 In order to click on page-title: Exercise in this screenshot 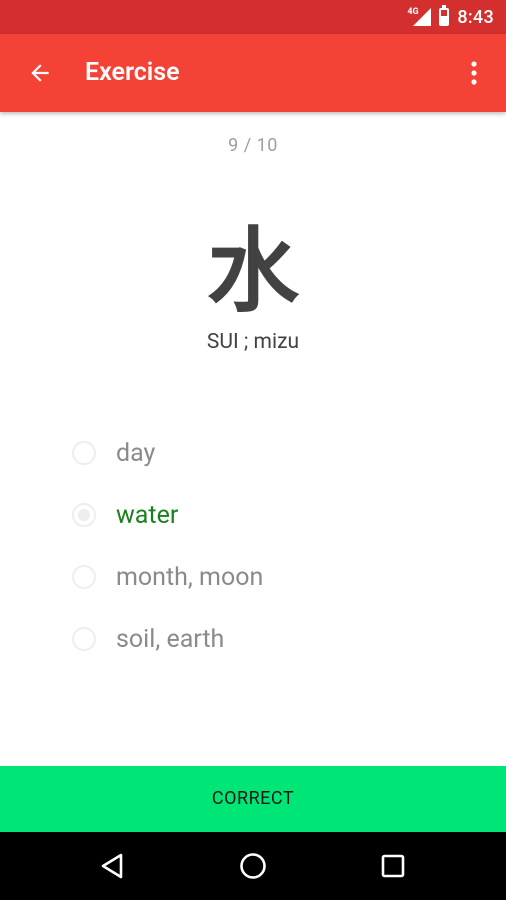, I will do `click(132, 72)`.